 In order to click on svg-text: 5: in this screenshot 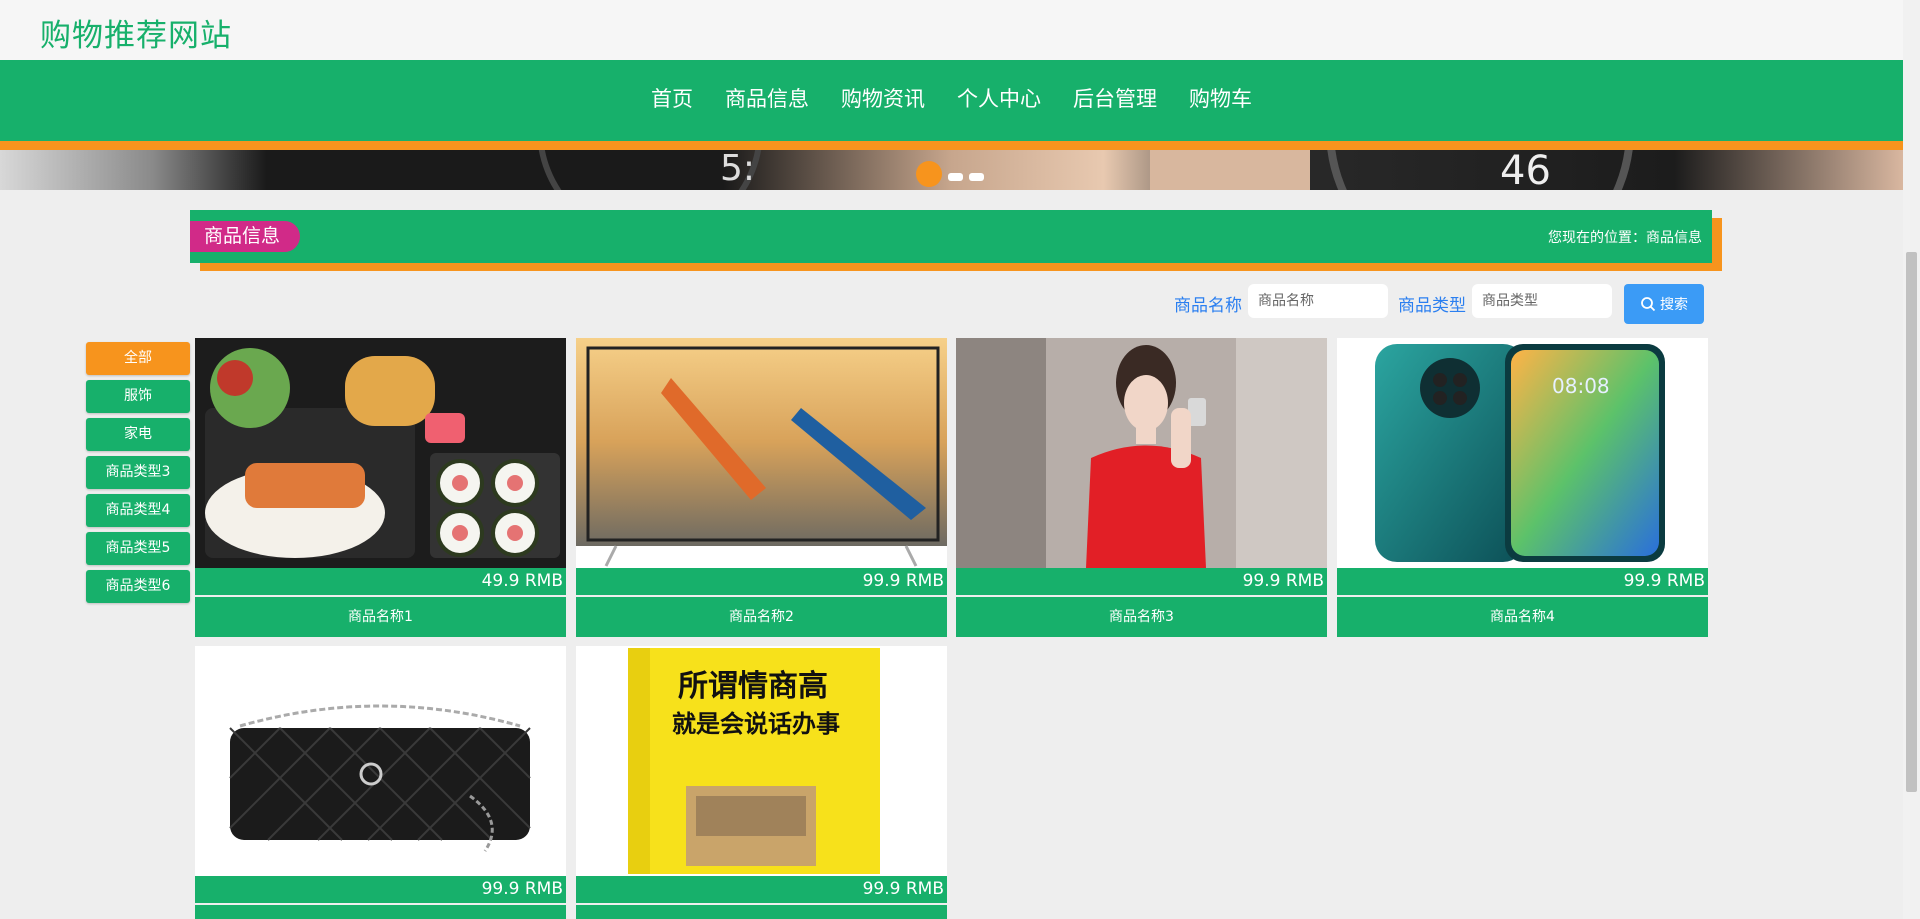, I will do `click(737, 169)`.